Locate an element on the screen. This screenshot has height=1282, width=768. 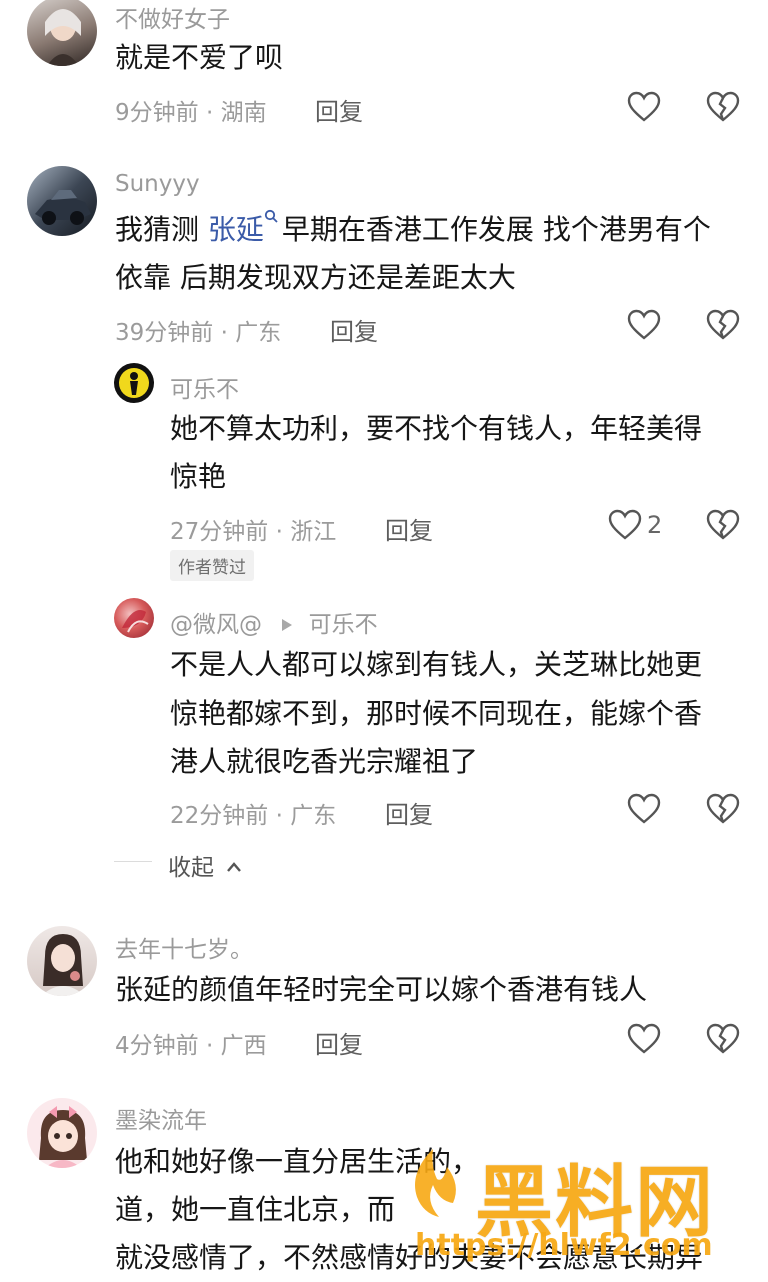
comment-meta: 4分钟前 · 广西 is located at coordinates (191, 1046).